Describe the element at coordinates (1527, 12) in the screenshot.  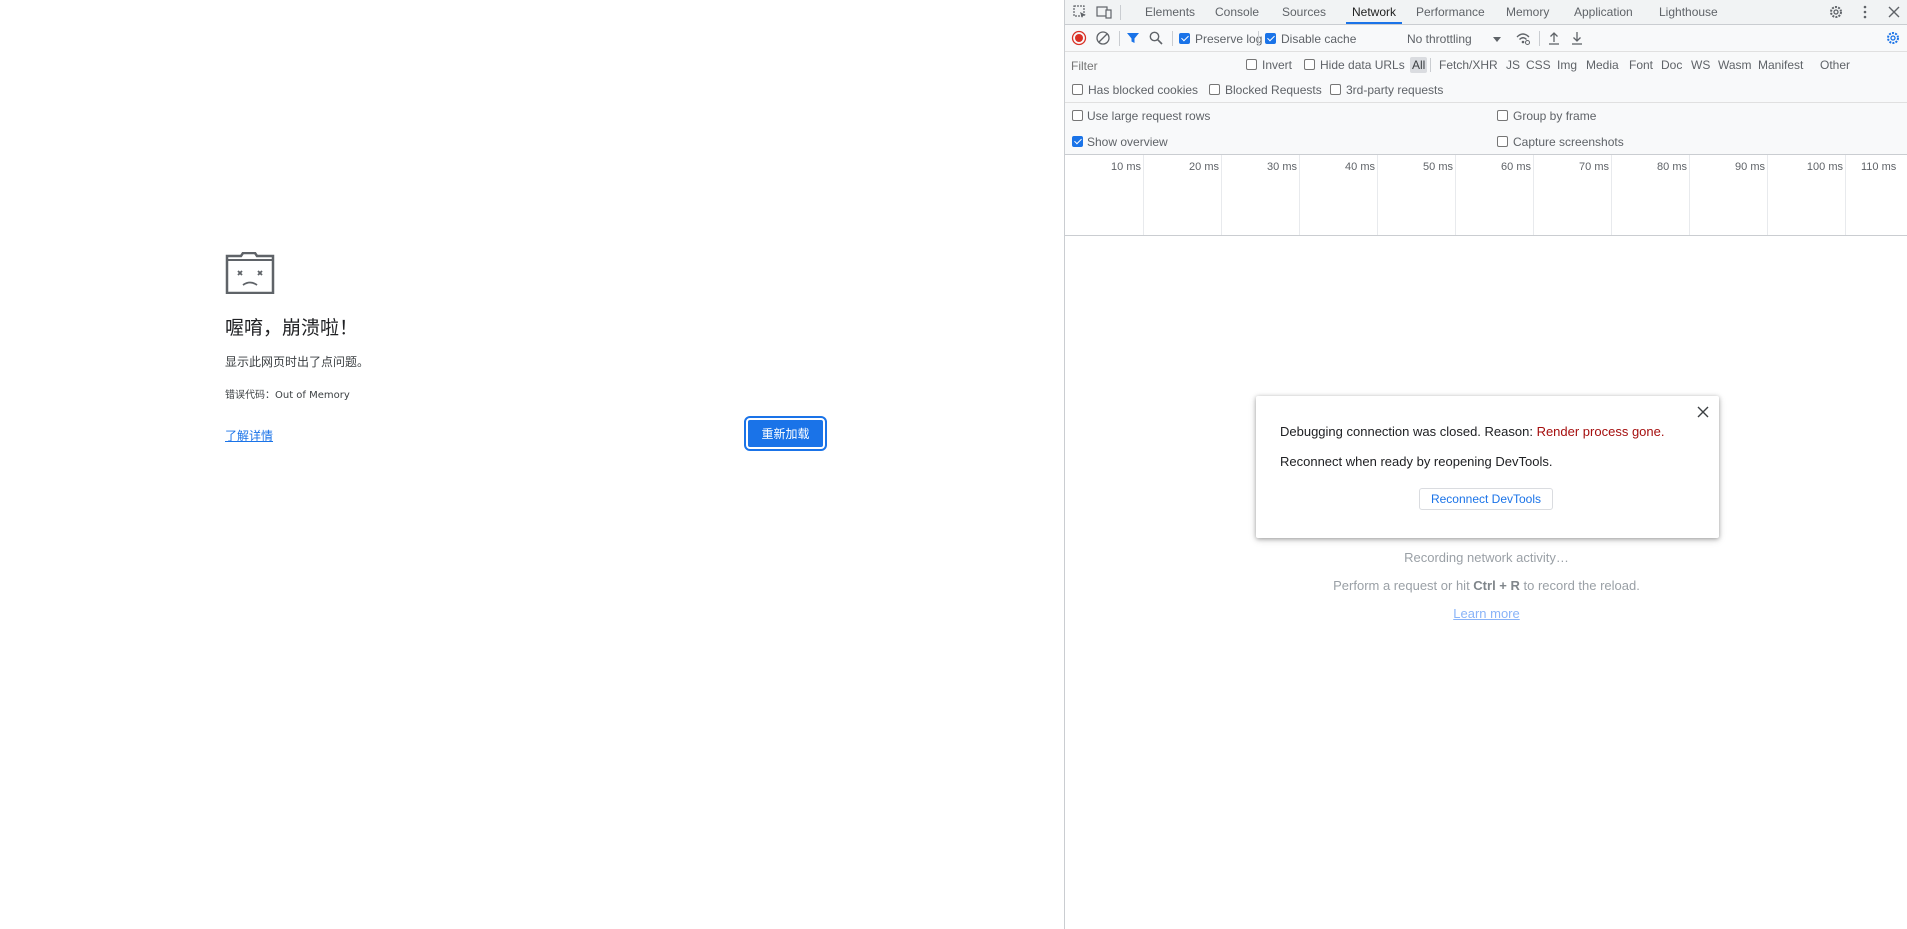
I see `tab-memory: Memory` at that location.